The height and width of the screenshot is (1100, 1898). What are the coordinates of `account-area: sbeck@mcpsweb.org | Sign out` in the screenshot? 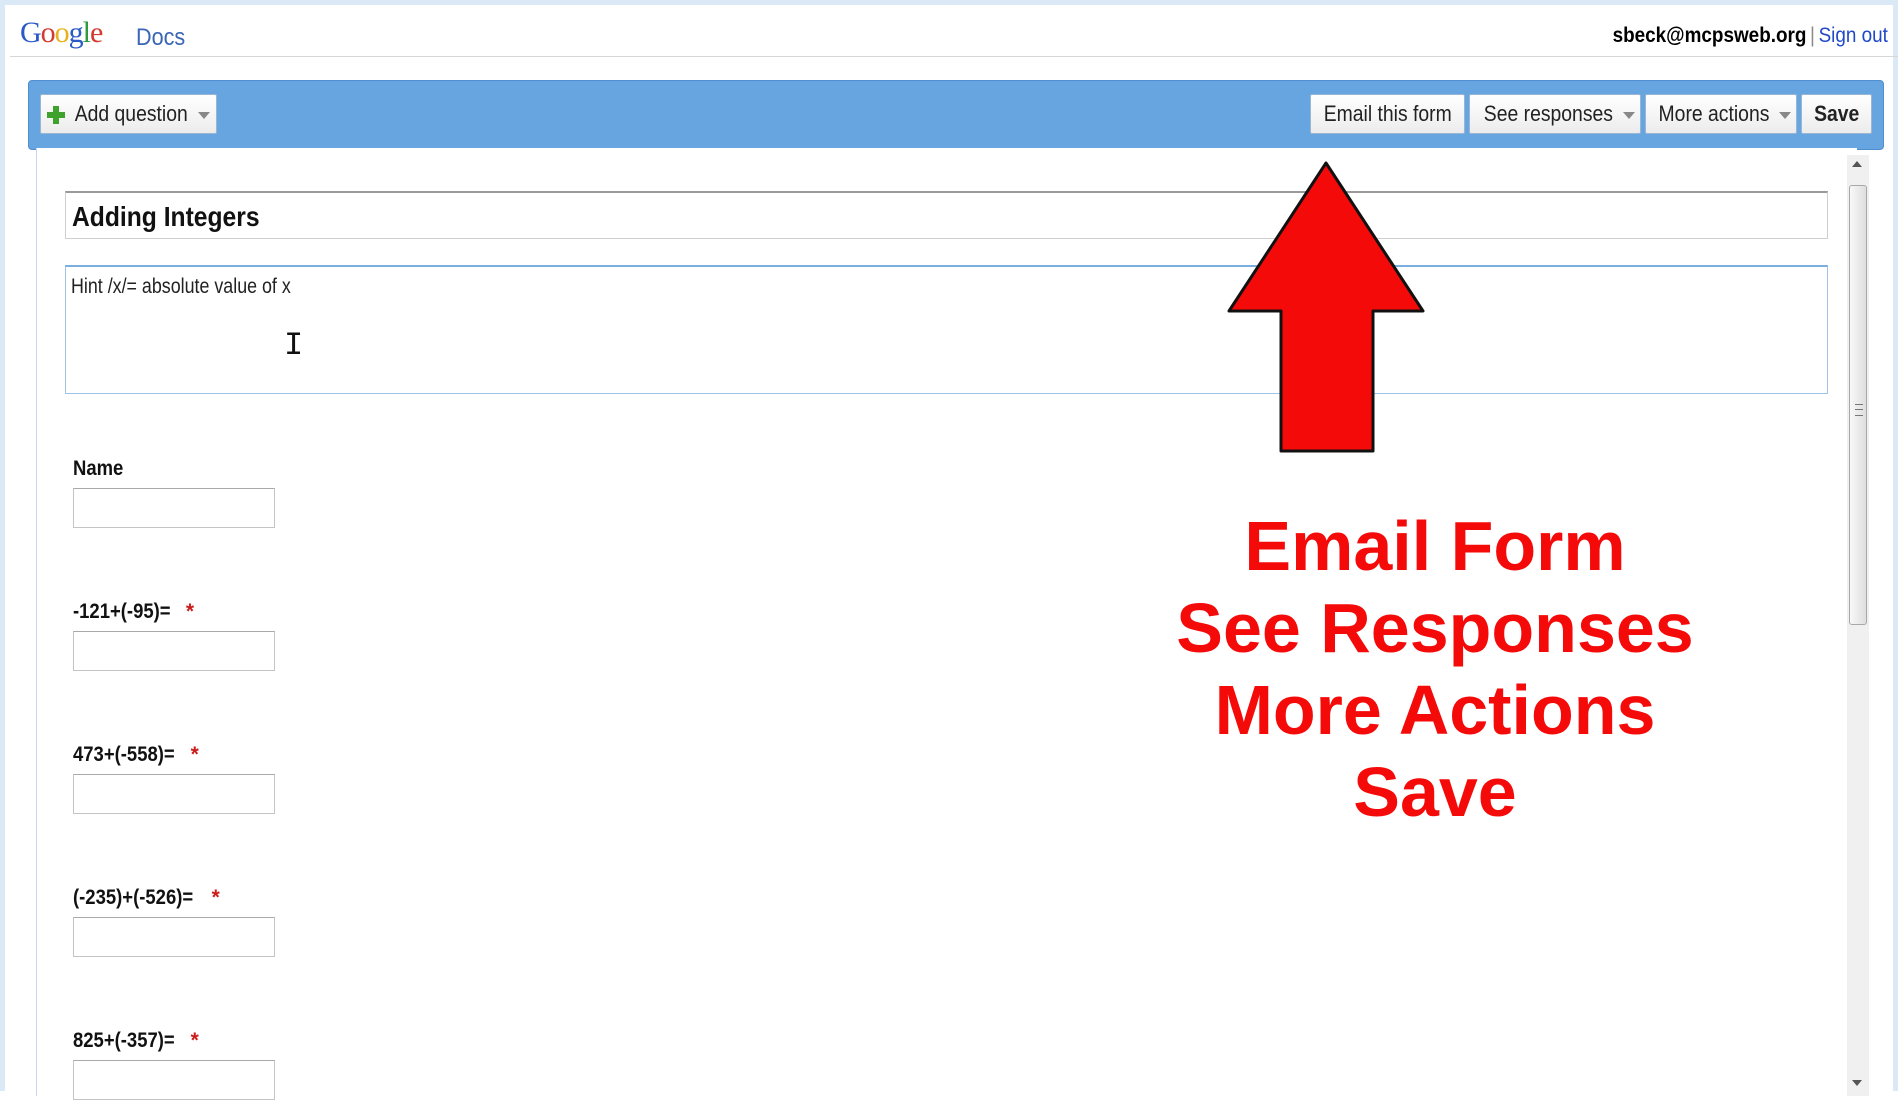 It's located at (1750, 36).